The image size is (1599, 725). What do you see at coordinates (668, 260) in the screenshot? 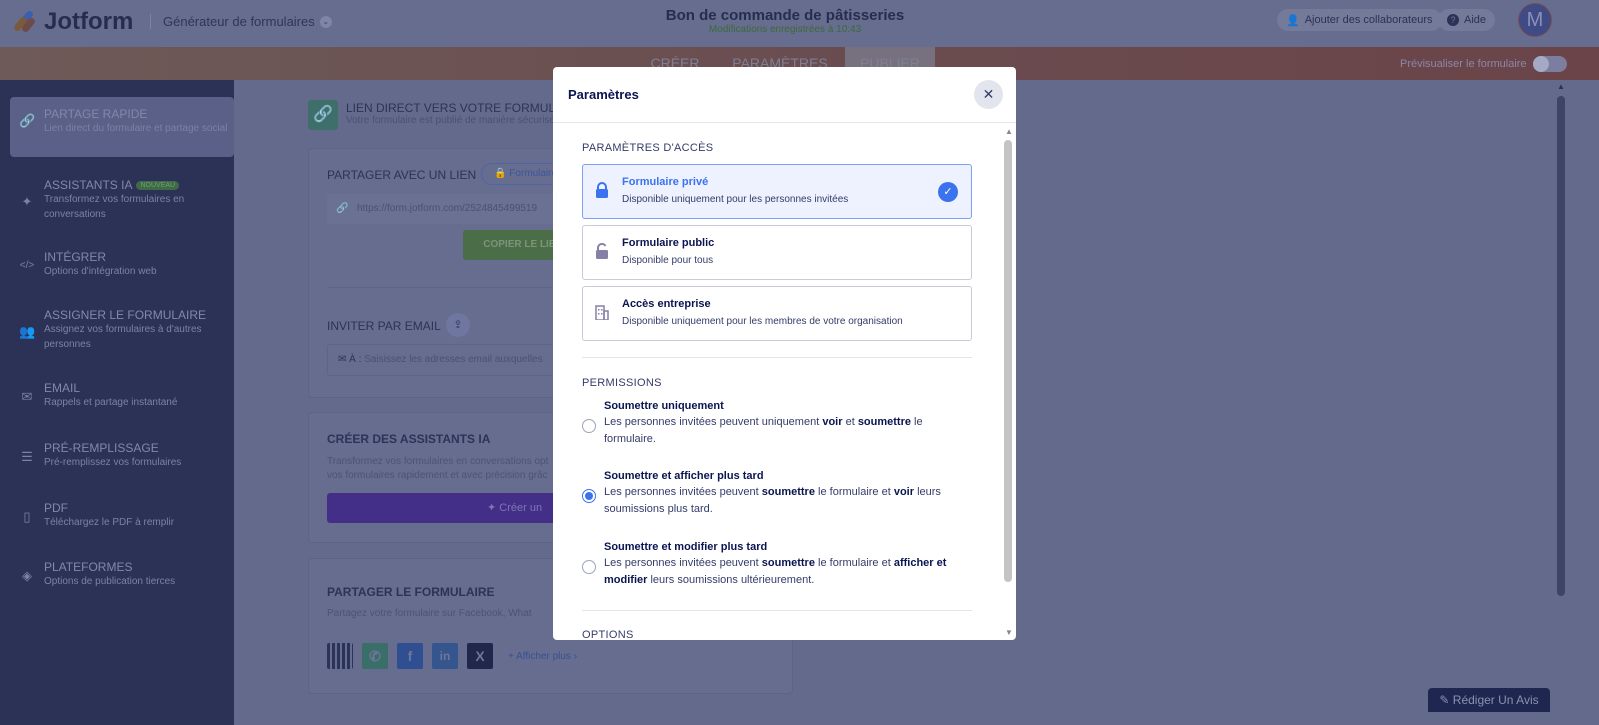
I see `option-desc: Disponible pour tous` at bounding box center [668, 260].